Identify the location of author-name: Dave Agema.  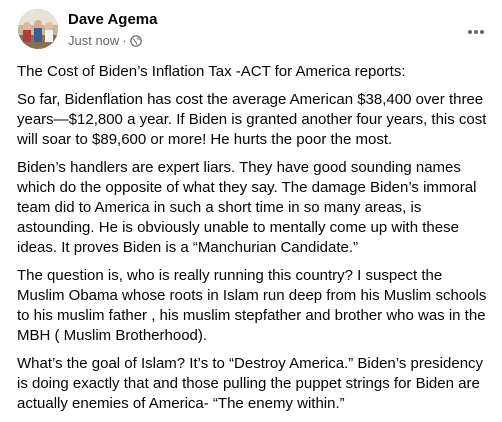
(113, 20).